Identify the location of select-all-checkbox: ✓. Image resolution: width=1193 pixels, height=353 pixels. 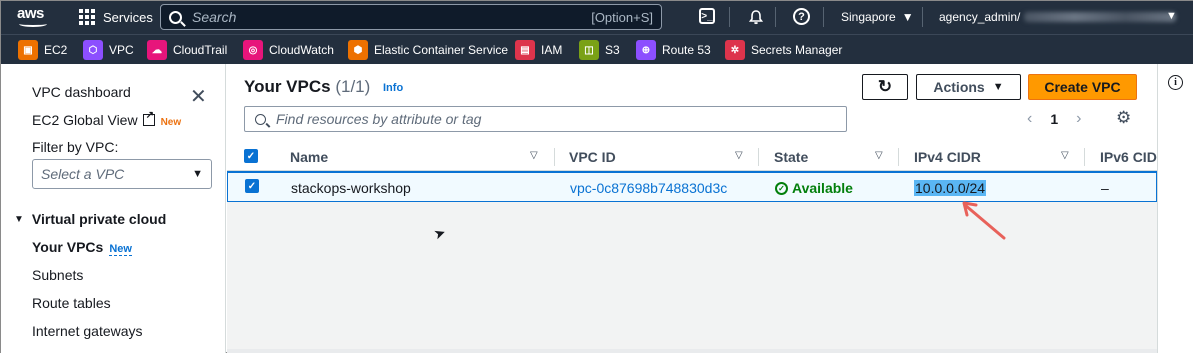
(251, 156).